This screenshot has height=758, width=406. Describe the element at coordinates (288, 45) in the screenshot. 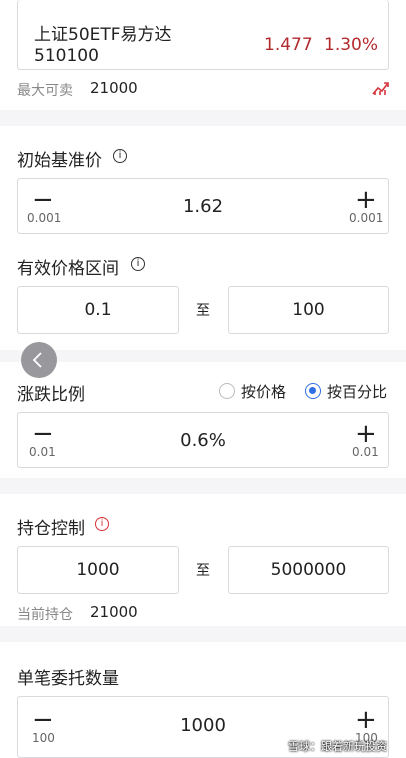

I see `security-price: 1.477` at that location.